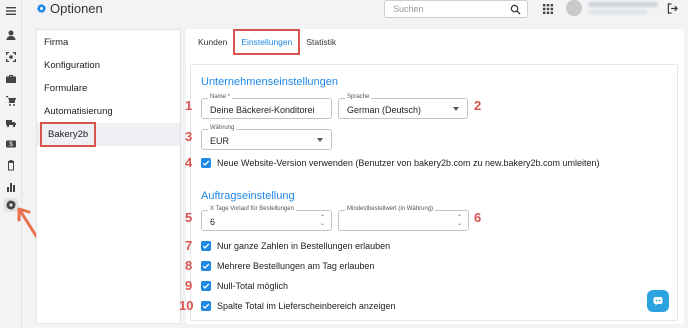  I want to click on nav-item-konfiguration: Konfiguration, so click(108, 65).